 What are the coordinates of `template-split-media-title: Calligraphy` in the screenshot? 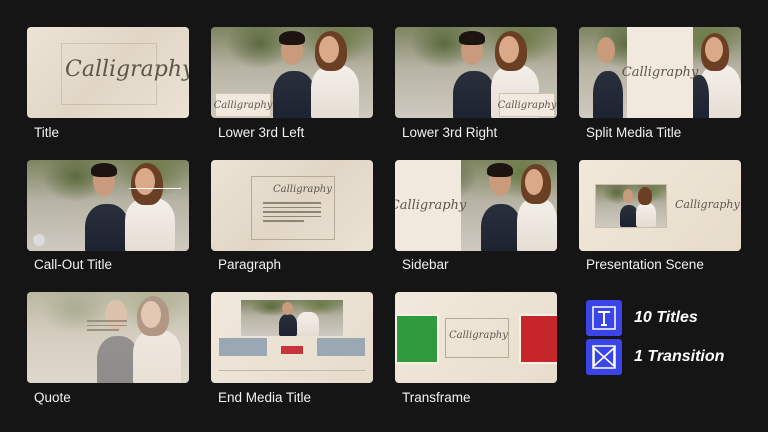 It's located at (660, 72).